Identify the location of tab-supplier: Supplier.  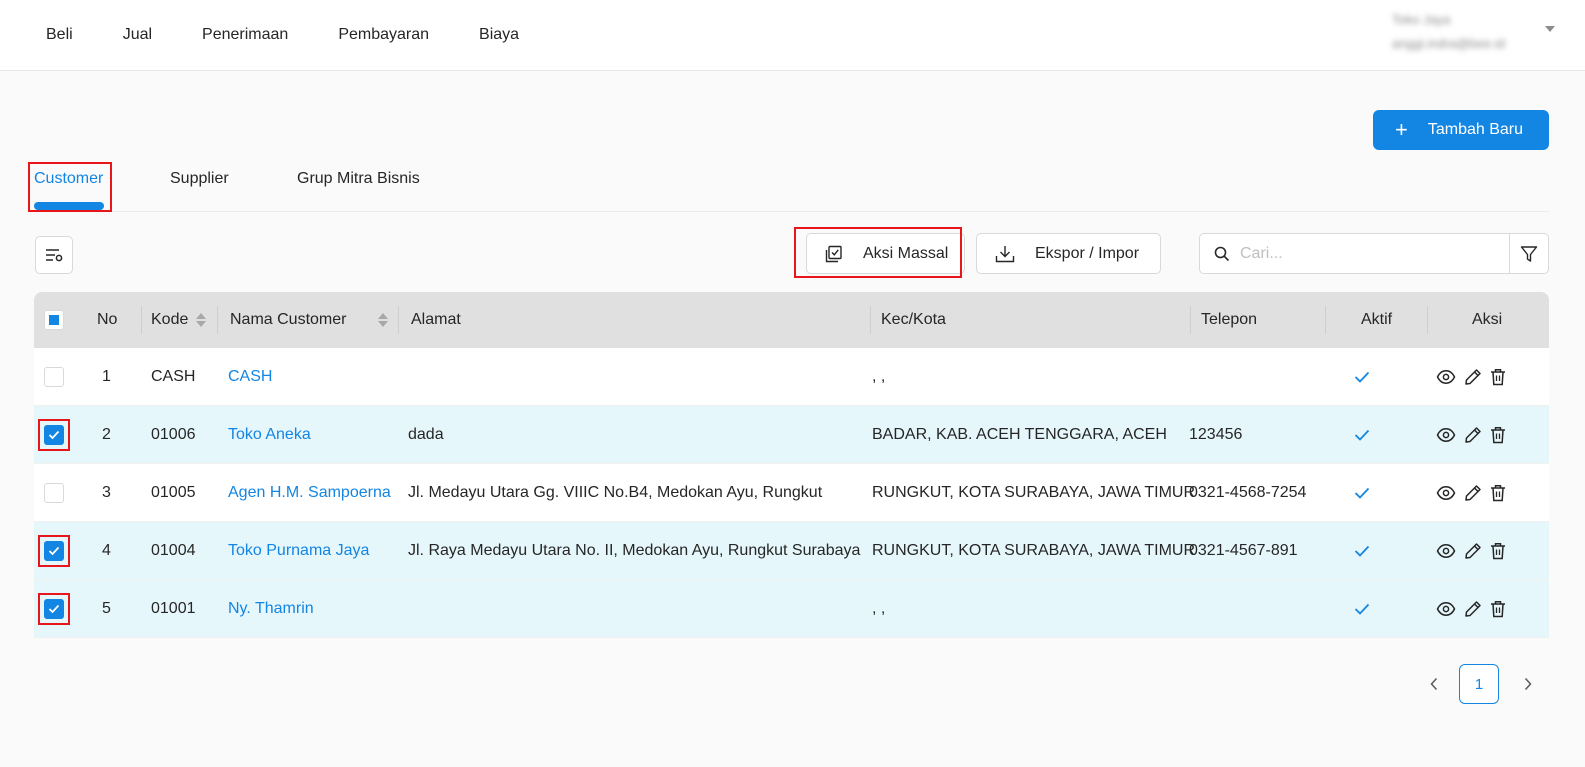
(199, 179).